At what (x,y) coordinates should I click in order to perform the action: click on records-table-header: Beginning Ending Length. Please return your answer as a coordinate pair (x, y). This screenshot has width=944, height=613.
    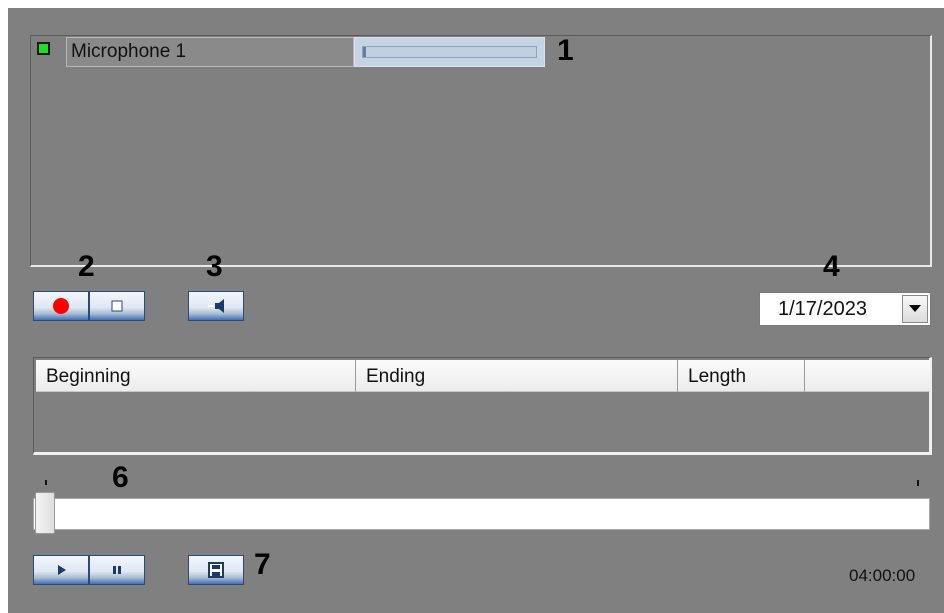
    Looking at the image, I should click on (483, 376).